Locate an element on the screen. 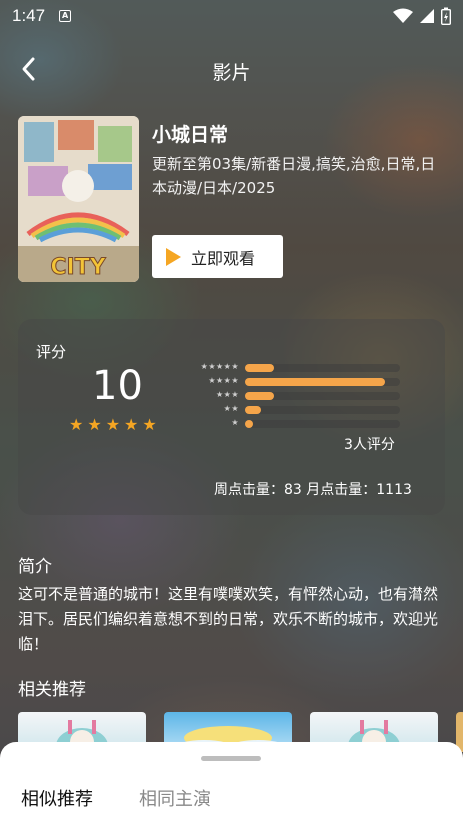  bottom-sheet: 相似推荐 相同主演 is located at coordinates (231, 783).